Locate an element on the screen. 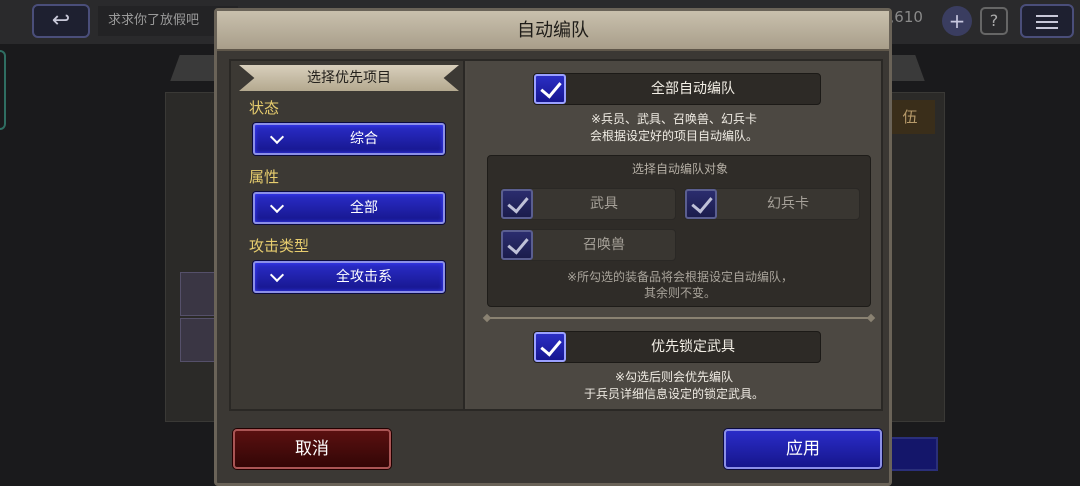 The height and width of the screenshot is (486, 1080). side-tab is located at coordinates (3, 90).